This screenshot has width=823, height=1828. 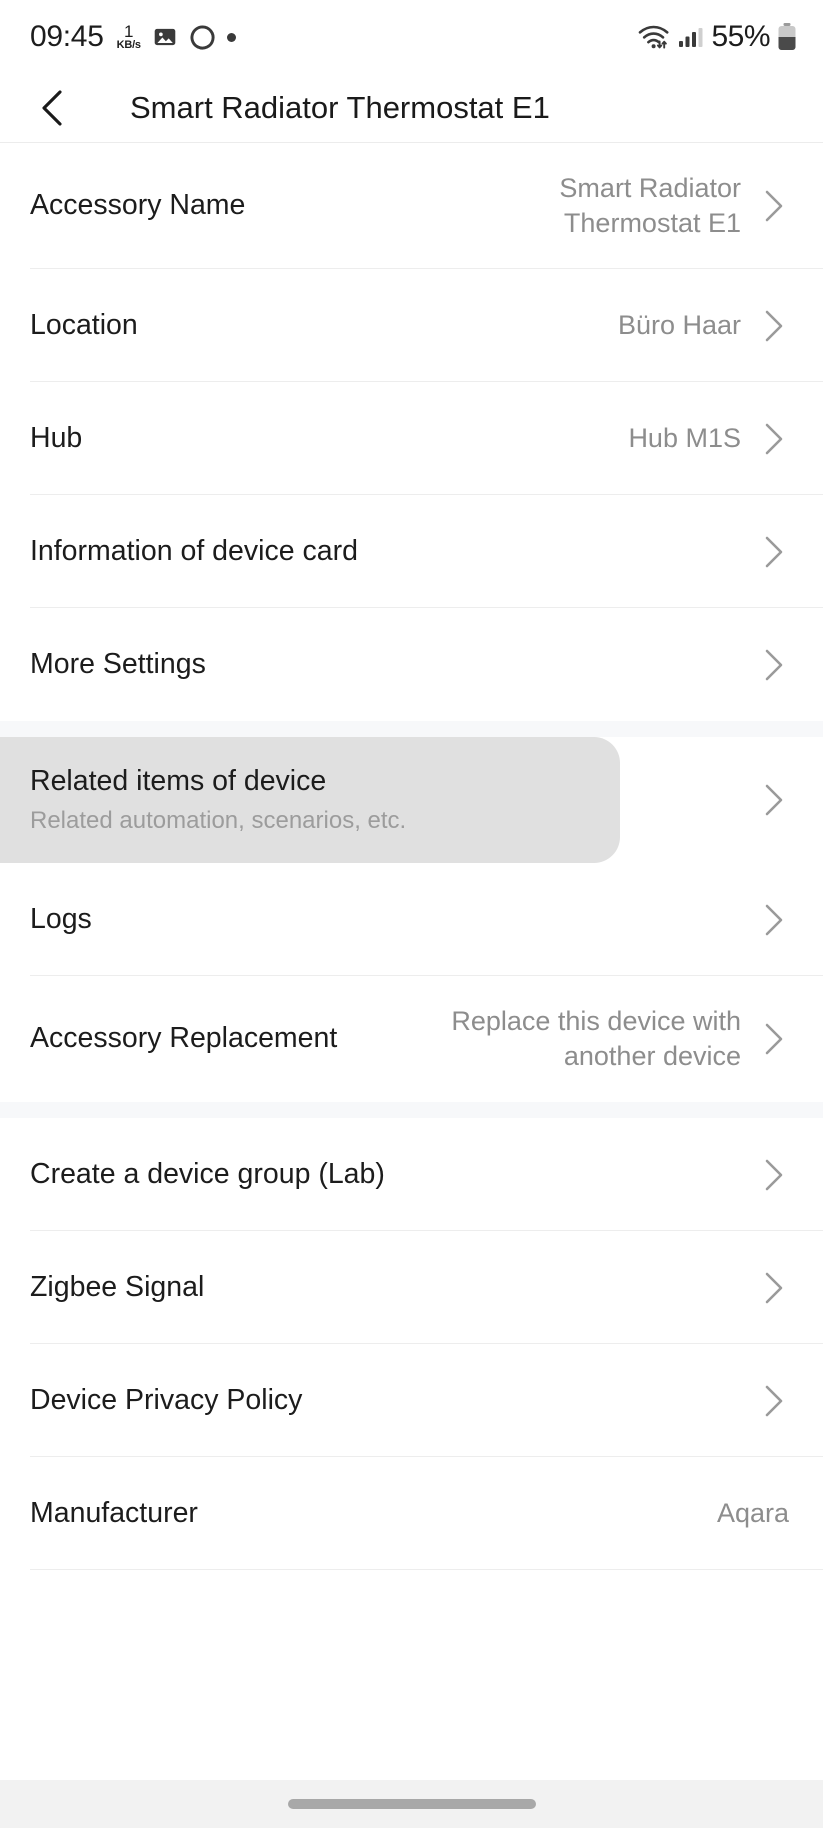 I want to click on row-information-of-device-card: Information of device card, so click(x=411, y=551).